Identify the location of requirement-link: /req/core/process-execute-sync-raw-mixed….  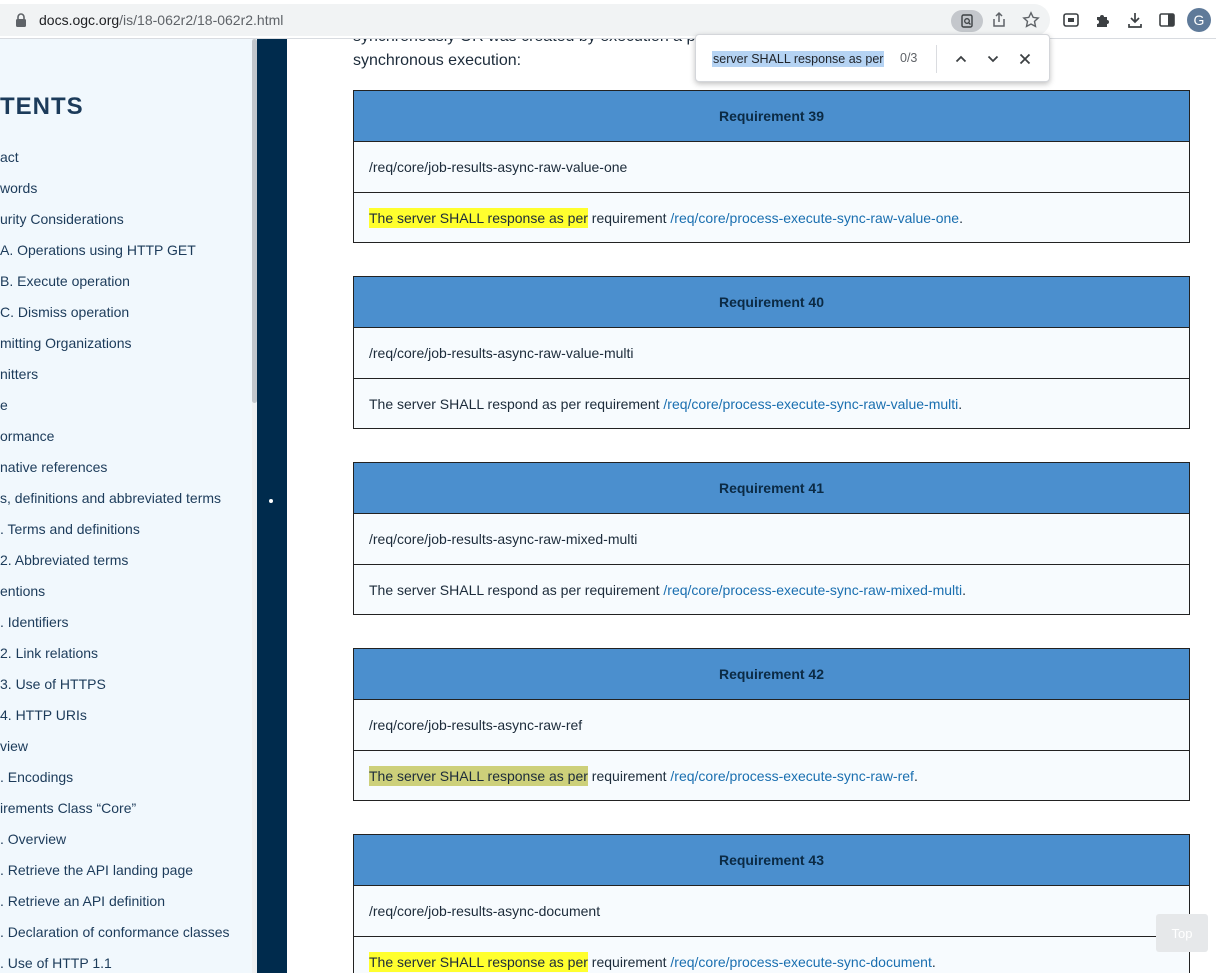
(812, 590).